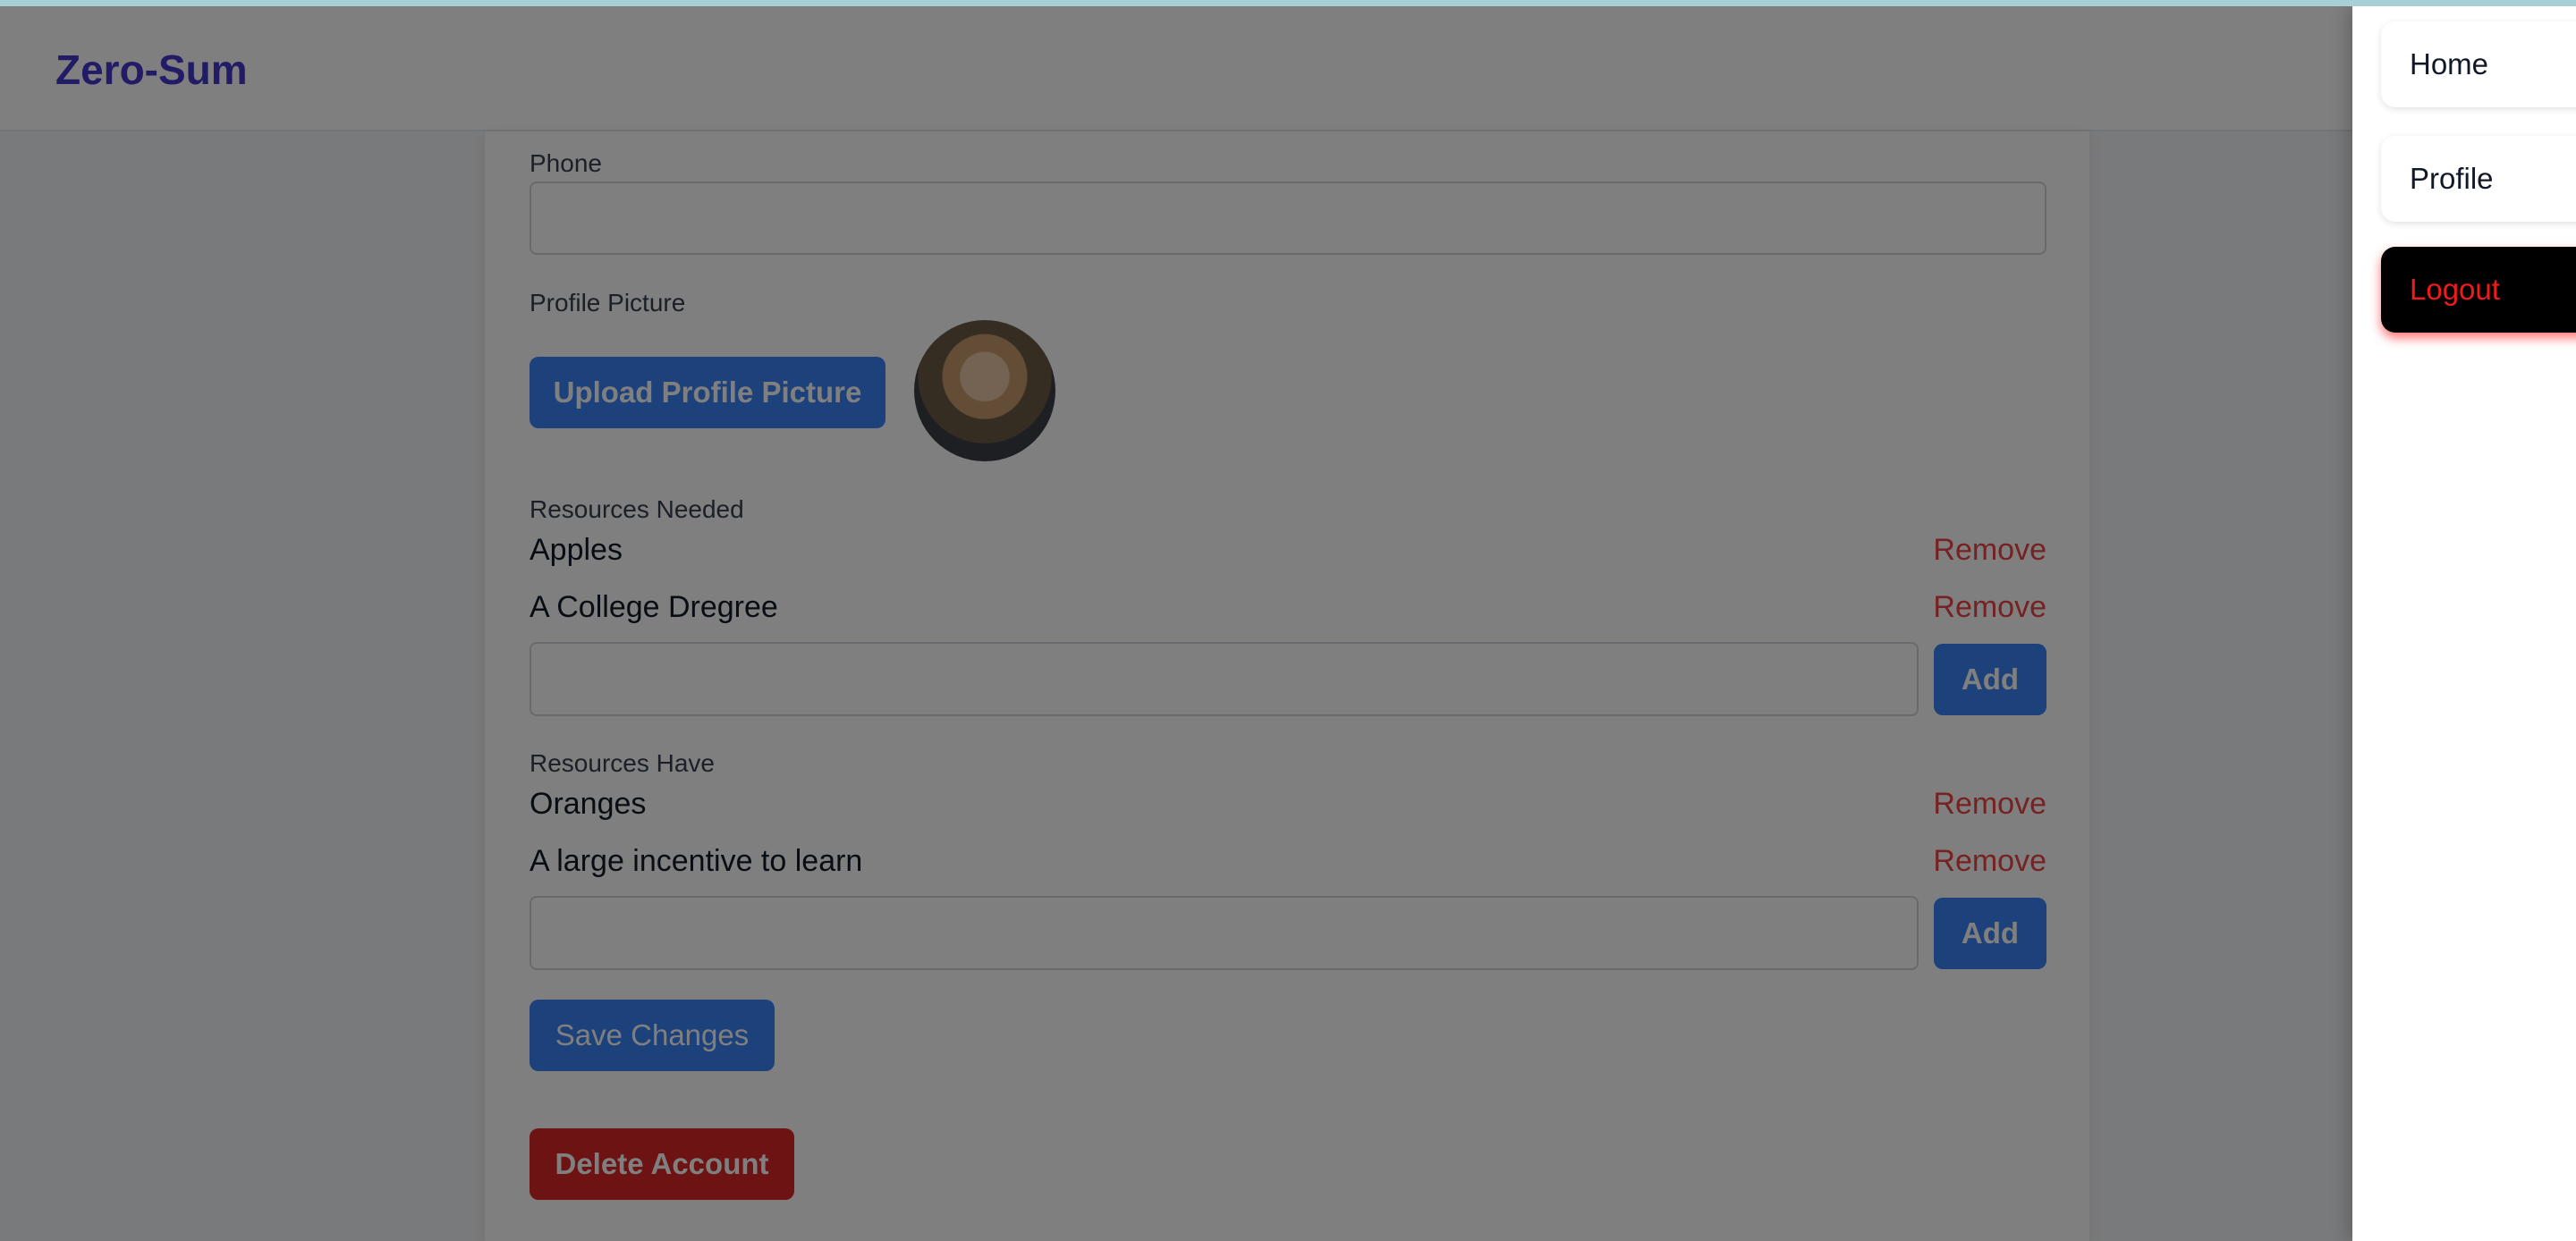 The width and height of the screenshot is (2576, 1241). Describe the element at coordinates (2464, 623) in the screenshot. I see `side-drawer: Home Profile Logout` at that location.